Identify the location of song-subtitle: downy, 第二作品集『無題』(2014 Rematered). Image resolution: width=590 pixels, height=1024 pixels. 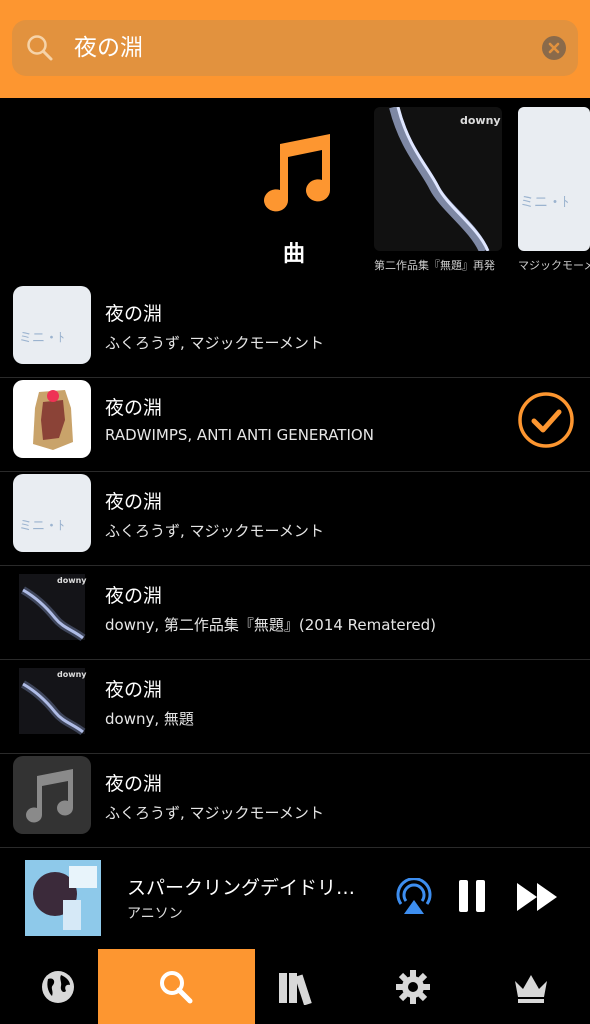
(271, 625).